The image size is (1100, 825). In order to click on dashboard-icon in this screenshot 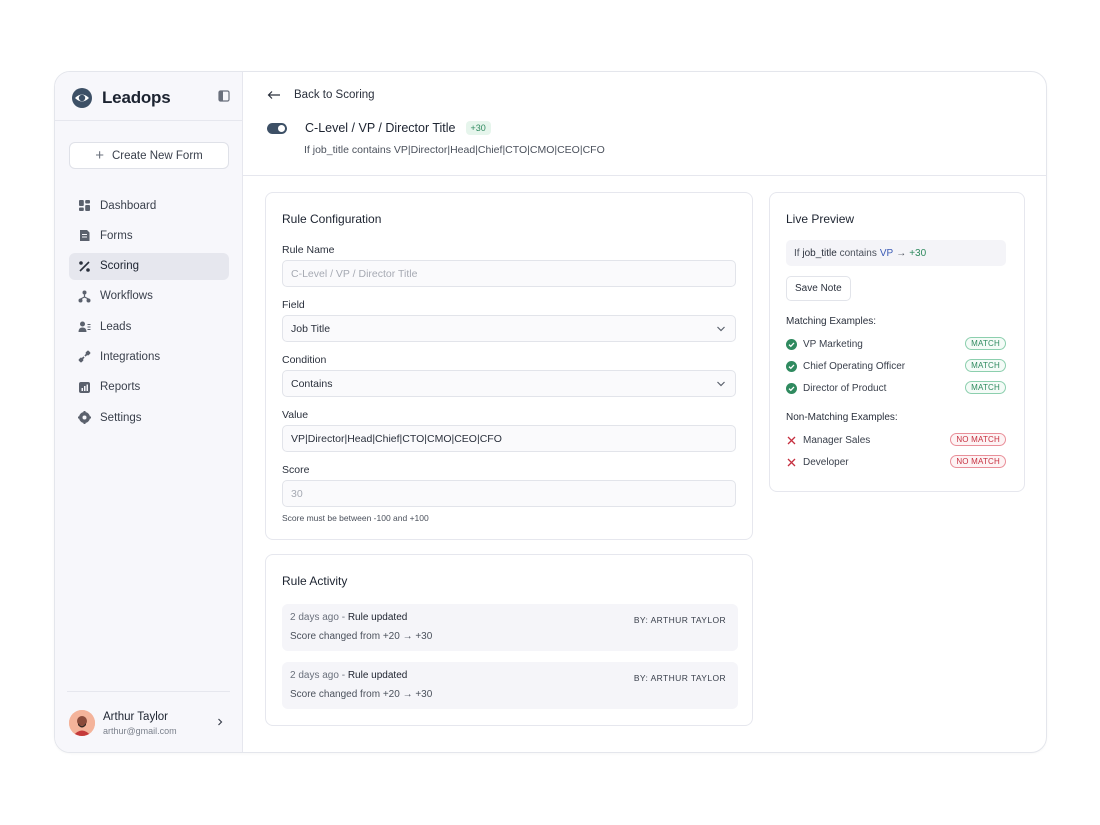, I will do `click(84, 205)`.